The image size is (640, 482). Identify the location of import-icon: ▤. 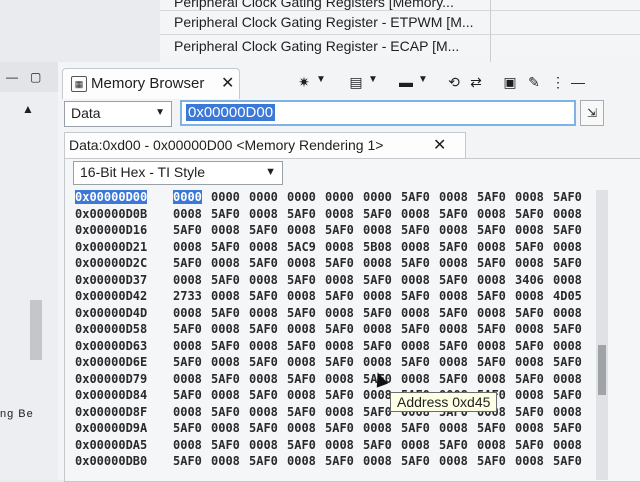
(356, 82).